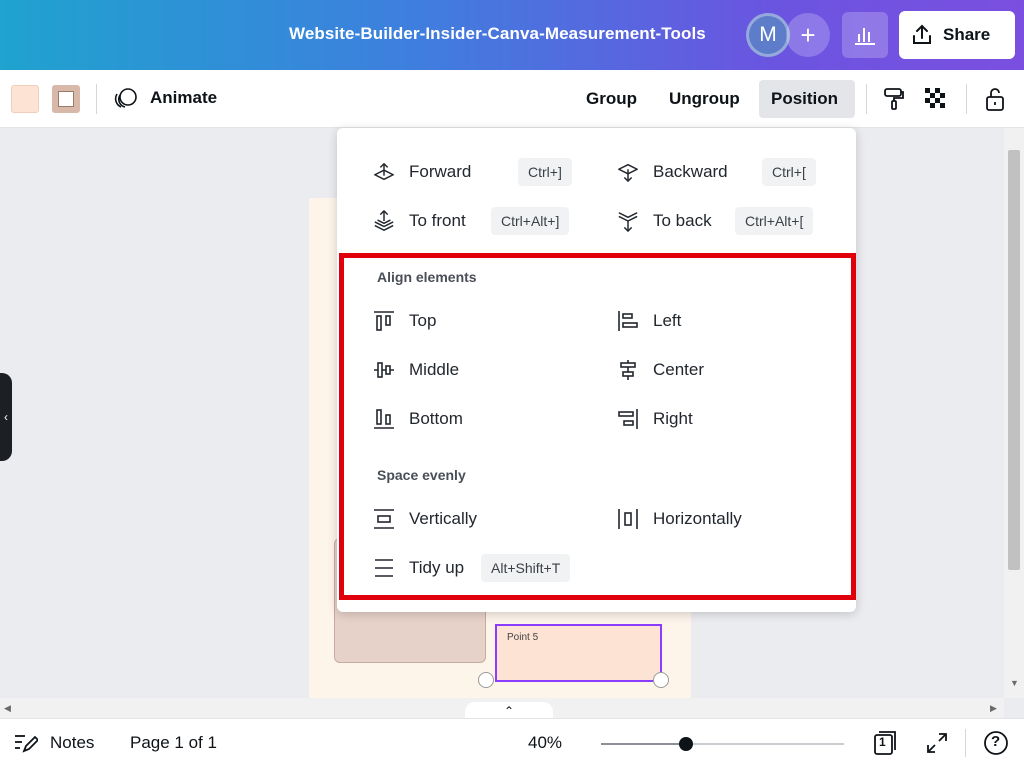  What do you see at coordinates (628, 370) in the screenshot?
I see `align-center-icon` at bounding box center [628, 370].